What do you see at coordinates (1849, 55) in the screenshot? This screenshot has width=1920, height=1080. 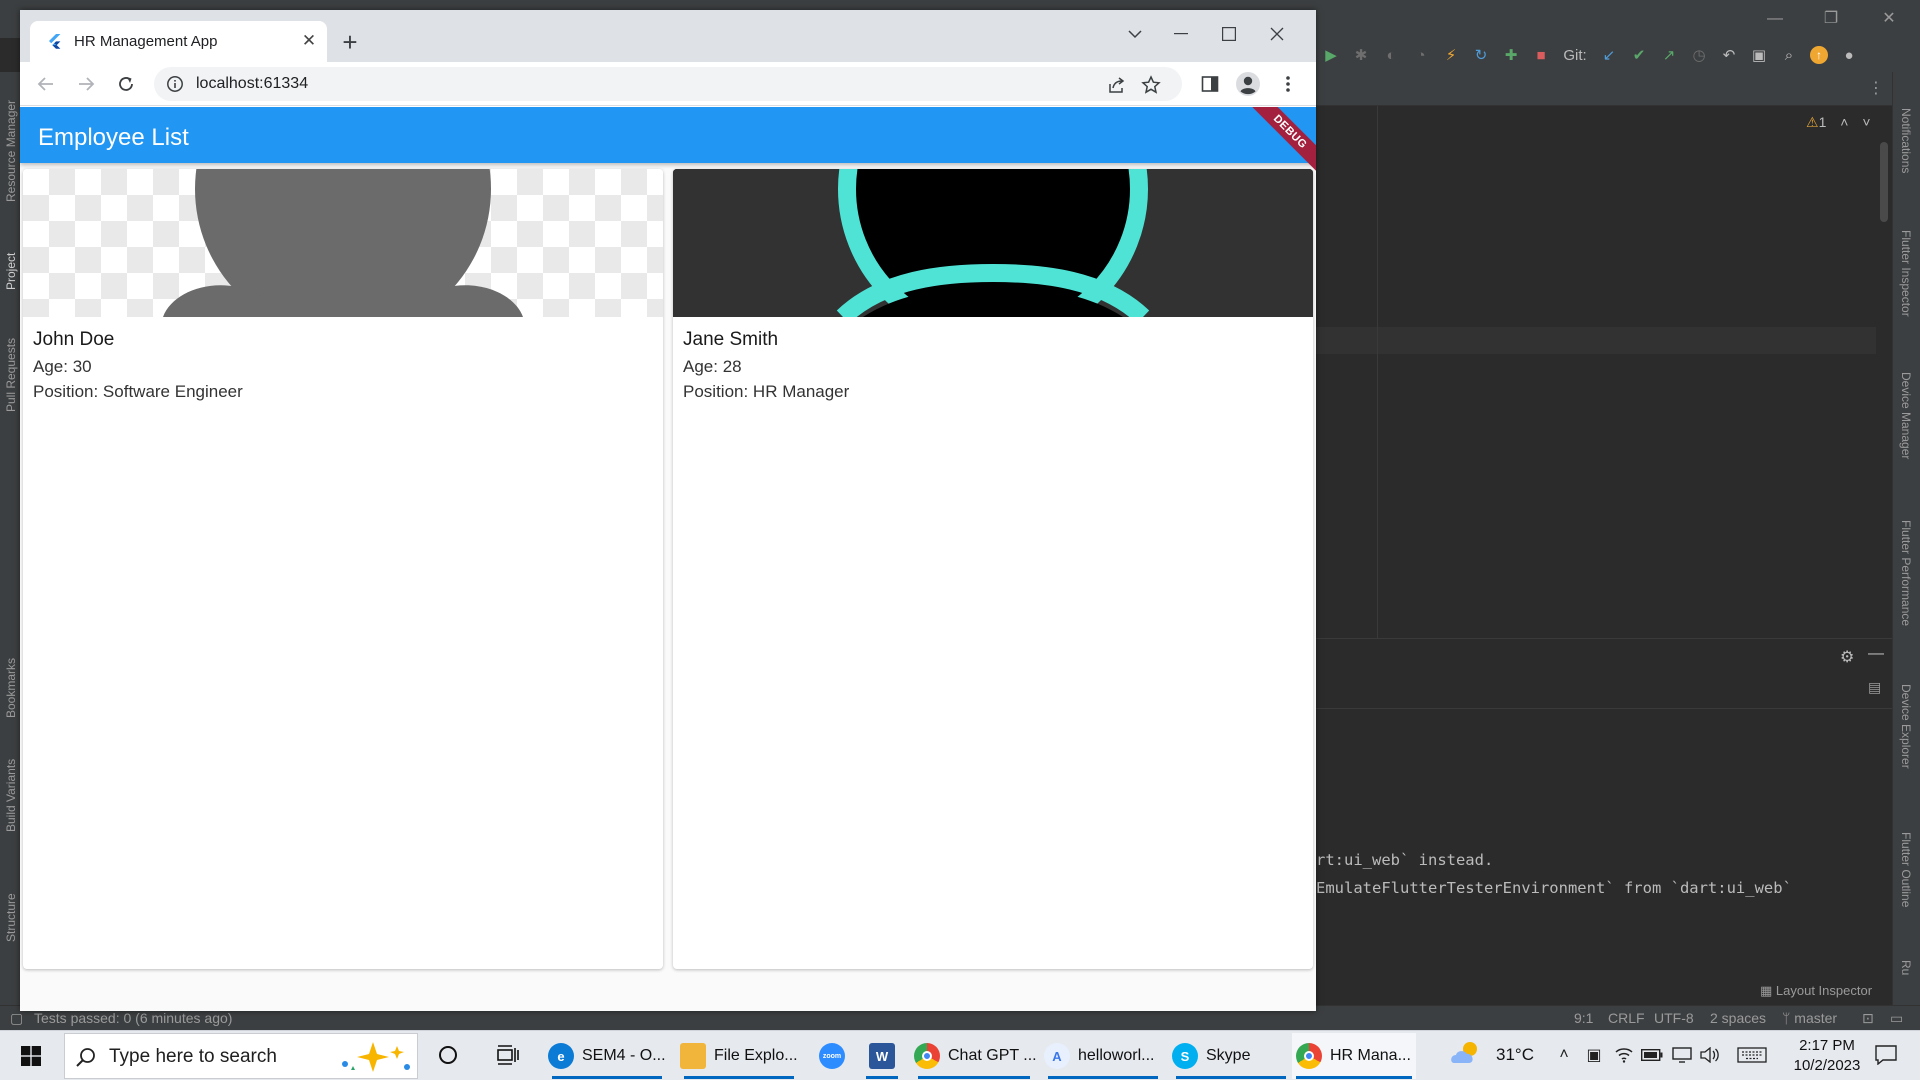 I see `account-icon: ●` at bounding box center [1849, 55].